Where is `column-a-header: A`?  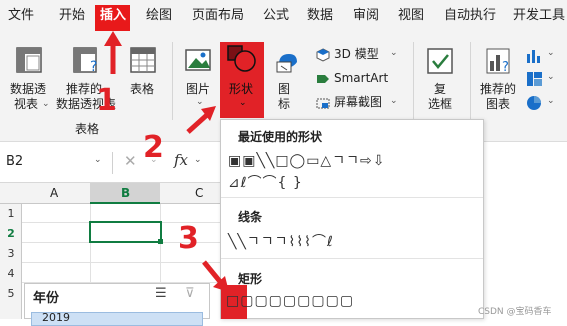 column-a-header: A is located at coordinates (54, 193).